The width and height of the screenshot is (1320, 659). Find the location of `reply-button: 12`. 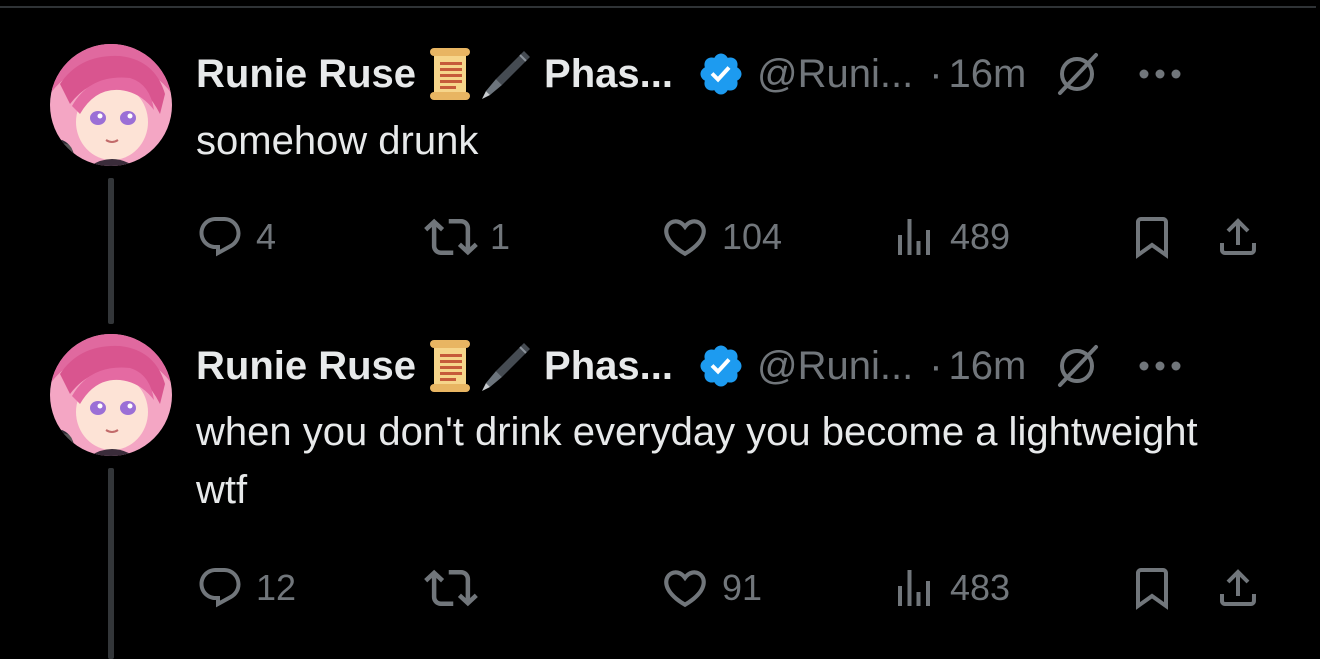

reply-button: 12 is located at coordinates (246, 588).